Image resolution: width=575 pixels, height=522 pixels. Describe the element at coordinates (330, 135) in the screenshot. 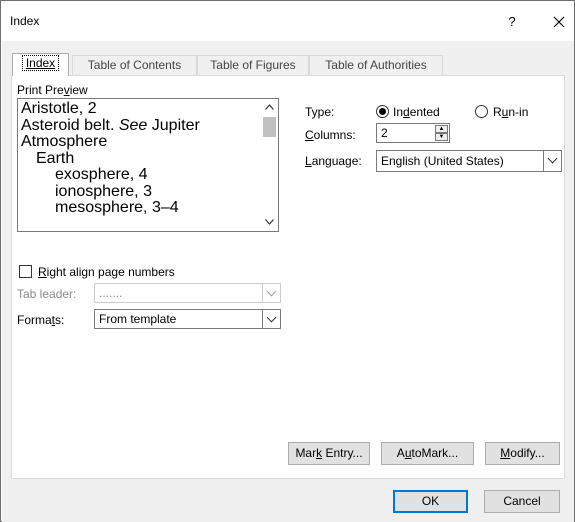

I see `columns-label: Columns:` at that location.